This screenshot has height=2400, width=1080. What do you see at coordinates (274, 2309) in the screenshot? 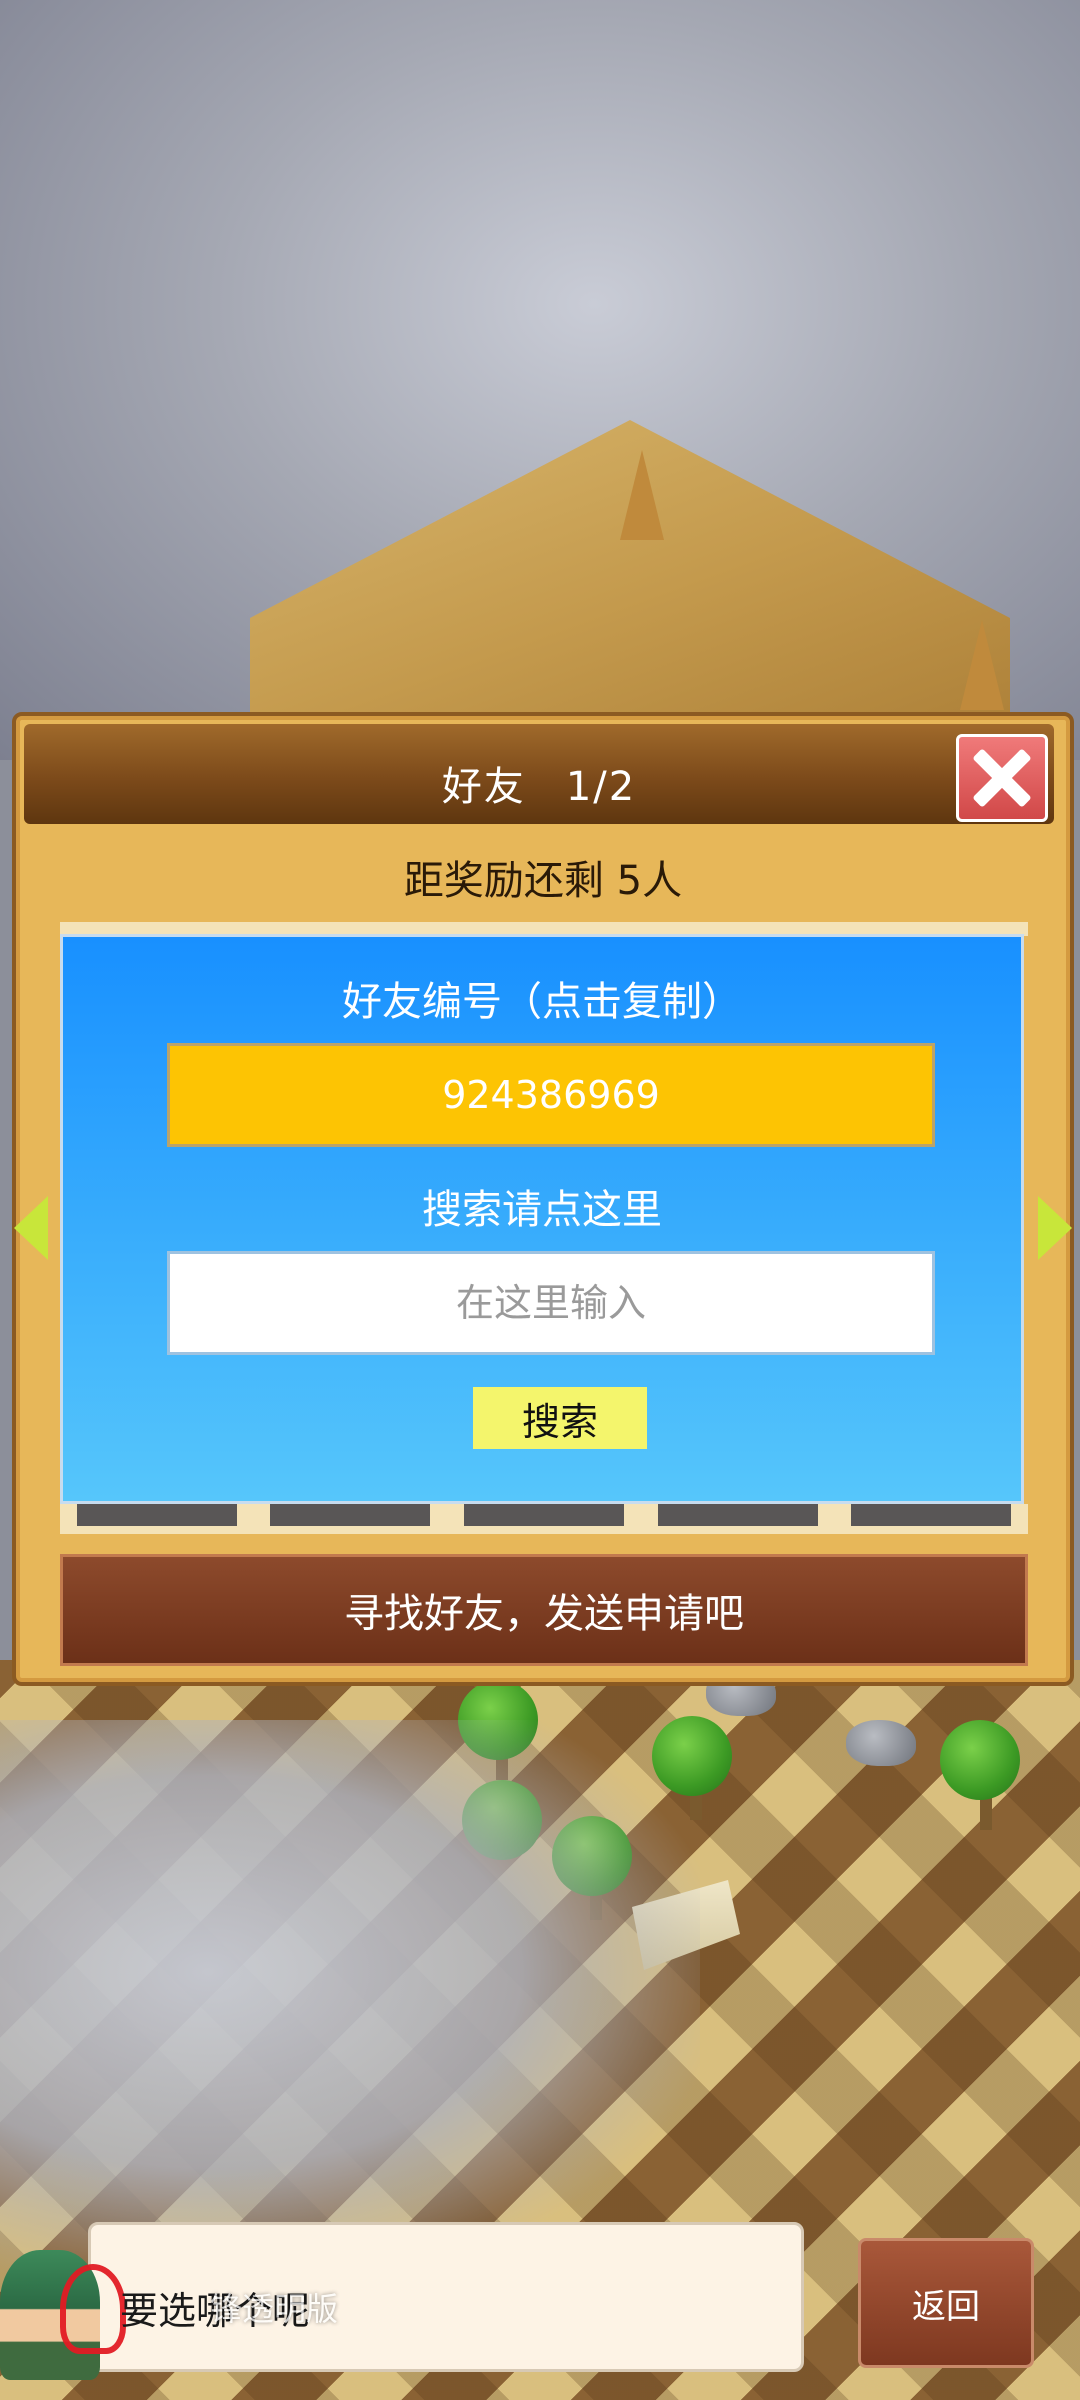
I see `watermark-text: 锋透明版` at bounding box center [274, 2309].